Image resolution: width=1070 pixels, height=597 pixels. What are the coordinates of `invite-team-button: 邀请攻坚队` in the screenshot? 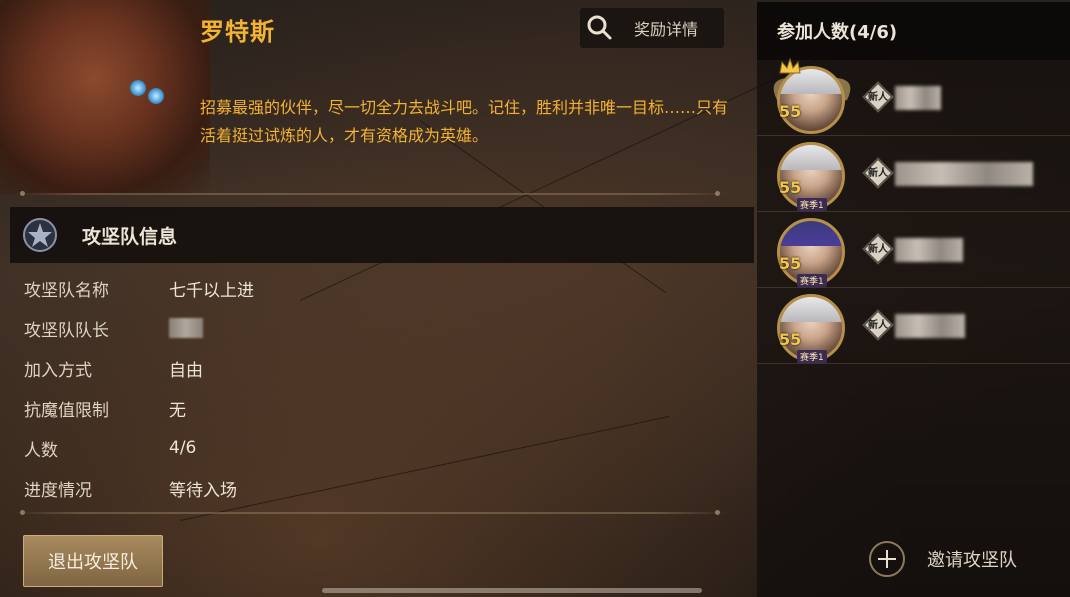 It's located at (942, 559).